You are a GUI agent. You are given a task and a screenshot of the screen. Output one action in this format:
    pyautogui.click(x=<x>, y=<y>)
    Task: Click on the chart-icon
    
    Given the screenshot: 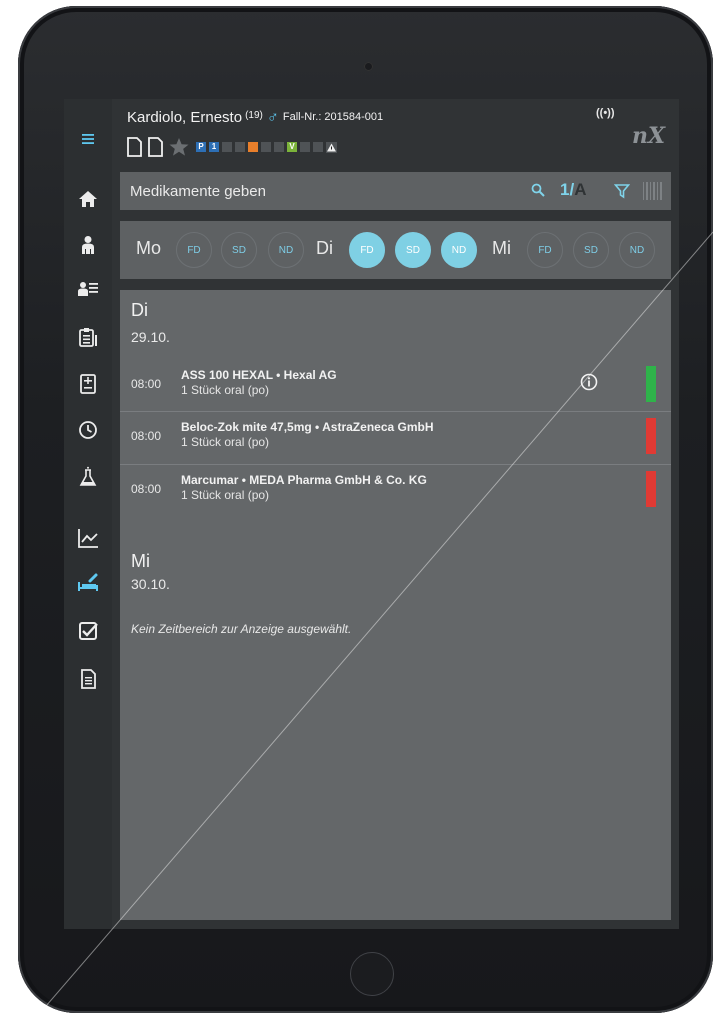 What is the action you would take?
    pyautogui.click(x=88, y=538)
    